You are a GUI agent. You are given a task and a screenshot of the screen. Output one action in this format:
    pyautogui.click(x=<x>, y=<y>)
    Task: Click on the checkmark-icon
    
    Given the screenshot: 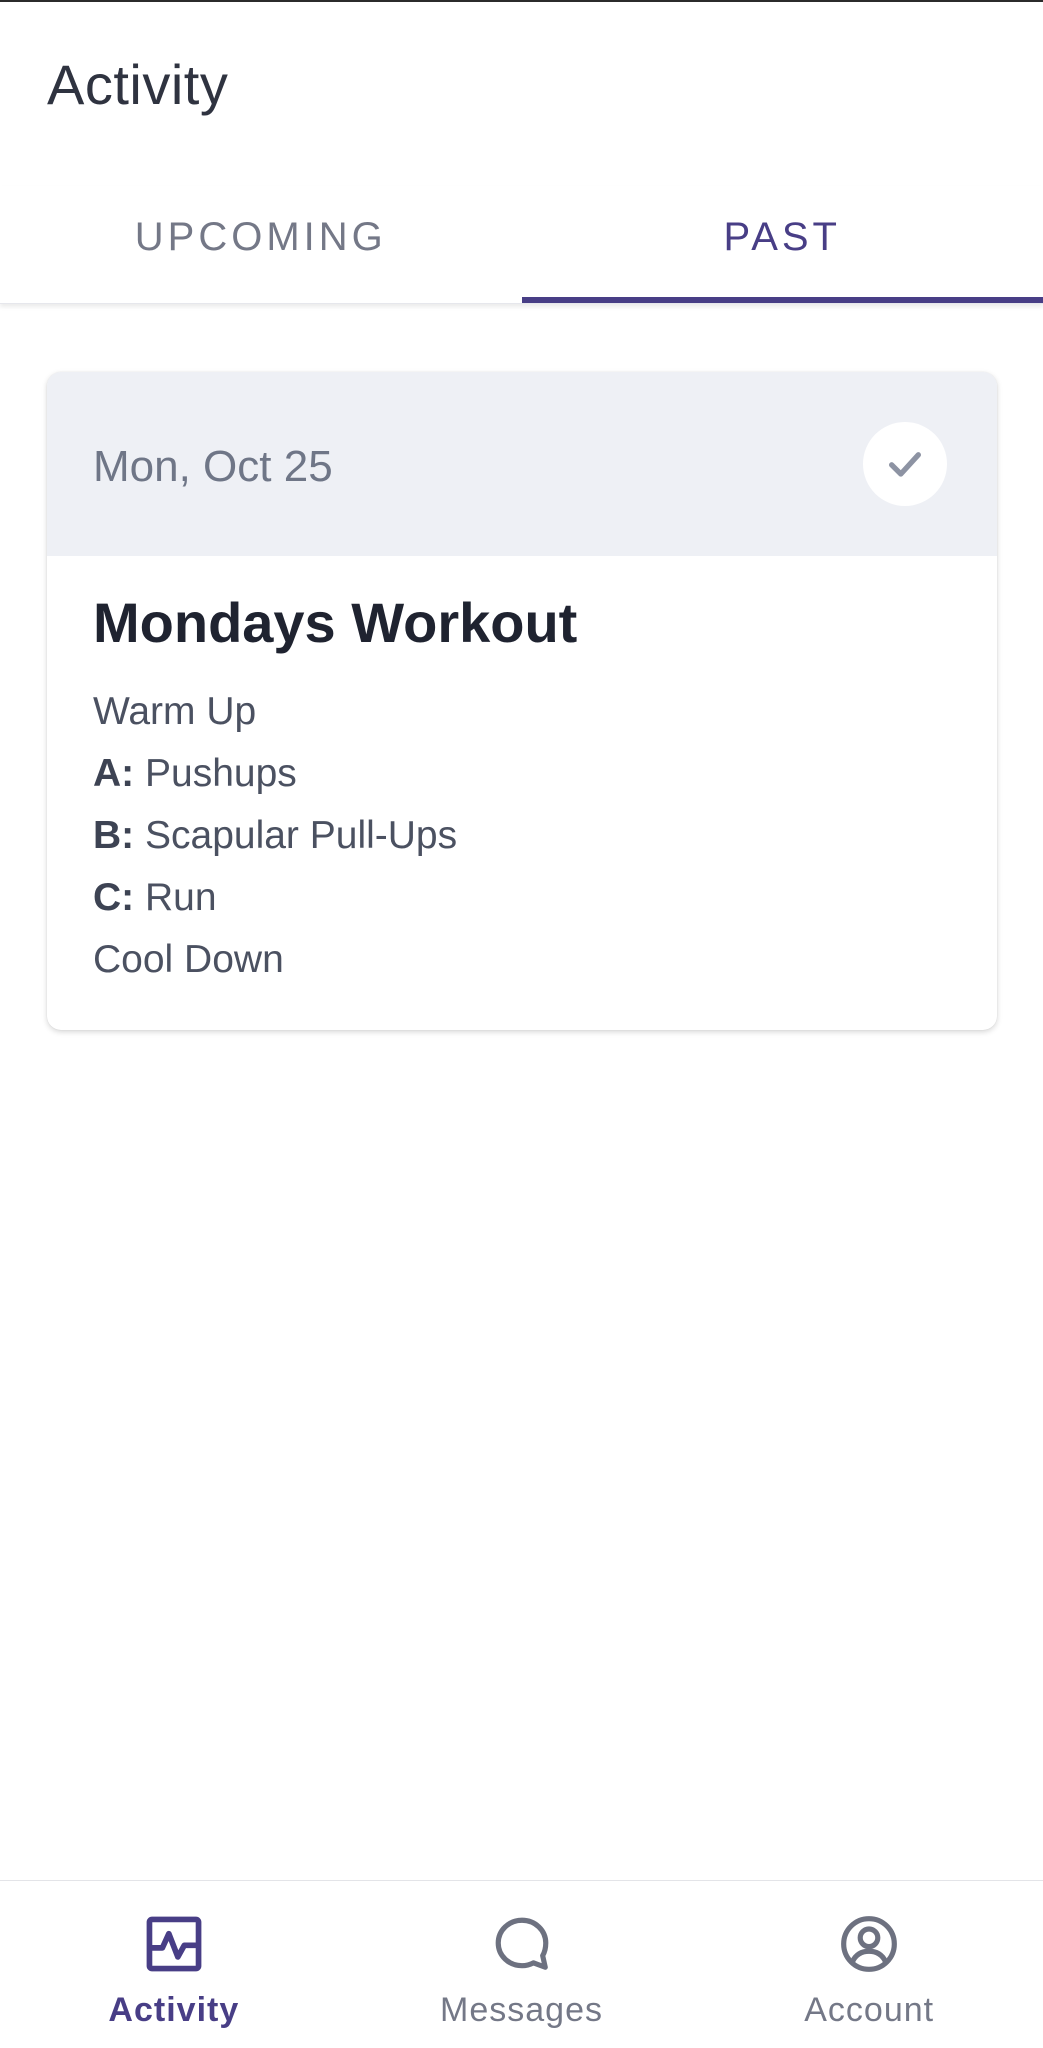 What is the action you would take?
    pyautogui.click(x=905, y=464)
    